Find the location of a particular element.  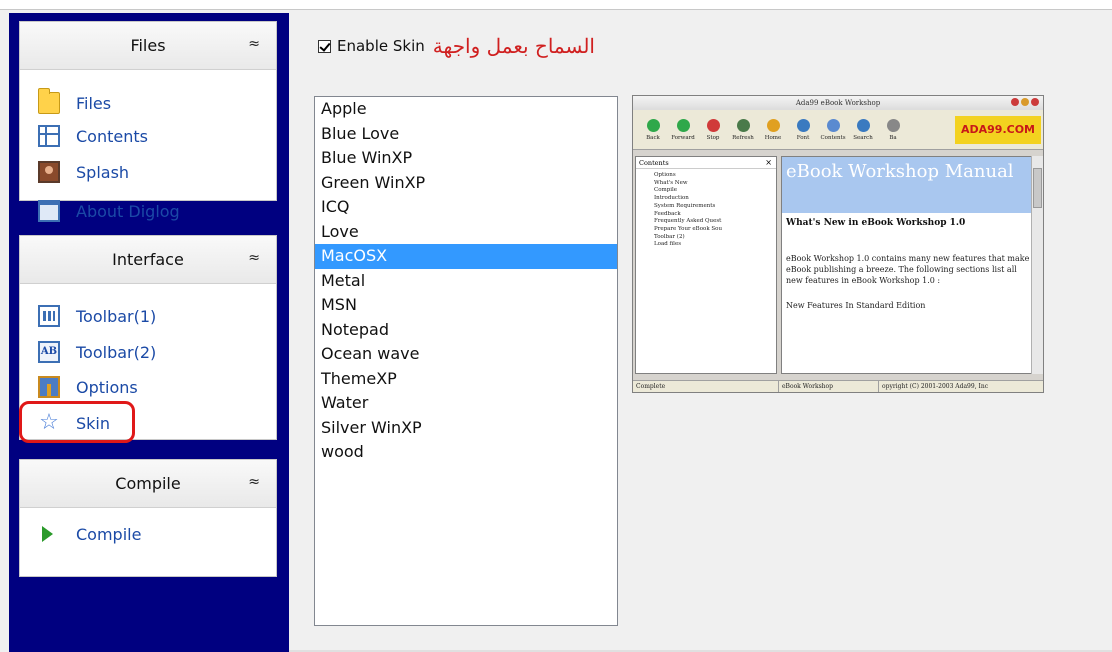

skin-list-item: Love is located at coordinates (466, 232).